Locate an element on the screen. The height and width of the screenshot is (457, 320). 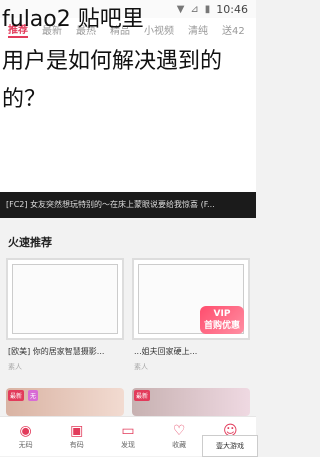
watermark: 壹大游戏 is located at coordinates (230, 446).